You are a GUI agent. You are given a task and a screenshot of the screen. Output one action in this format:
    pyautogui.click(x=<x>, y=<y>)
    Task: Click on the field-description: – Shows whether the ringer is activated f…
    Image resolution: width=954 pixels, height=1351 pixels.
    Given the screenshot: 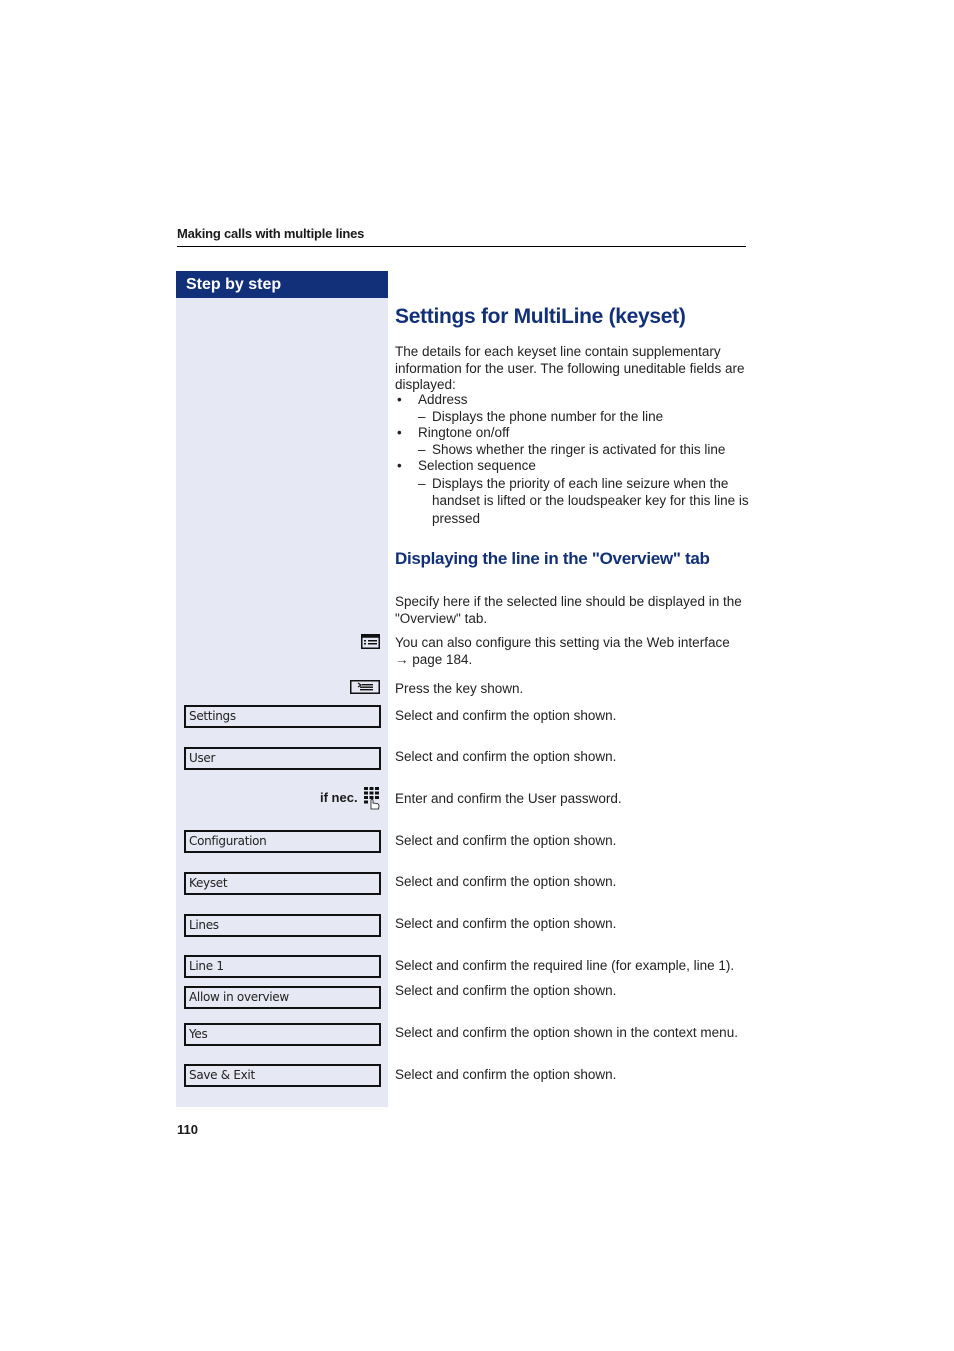 What is the action you would take?
    pyautogui.click(x=572, y=449)
    